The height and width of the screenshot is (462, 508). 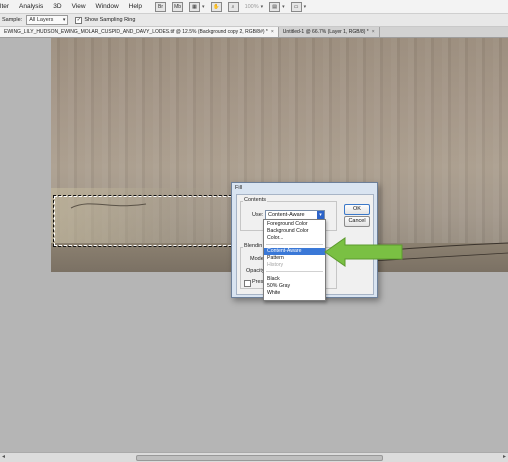 What do you see at coordinates (135, 6) in the screenshot?
I see `menu-help: Help` at bounding box center [135, 6].